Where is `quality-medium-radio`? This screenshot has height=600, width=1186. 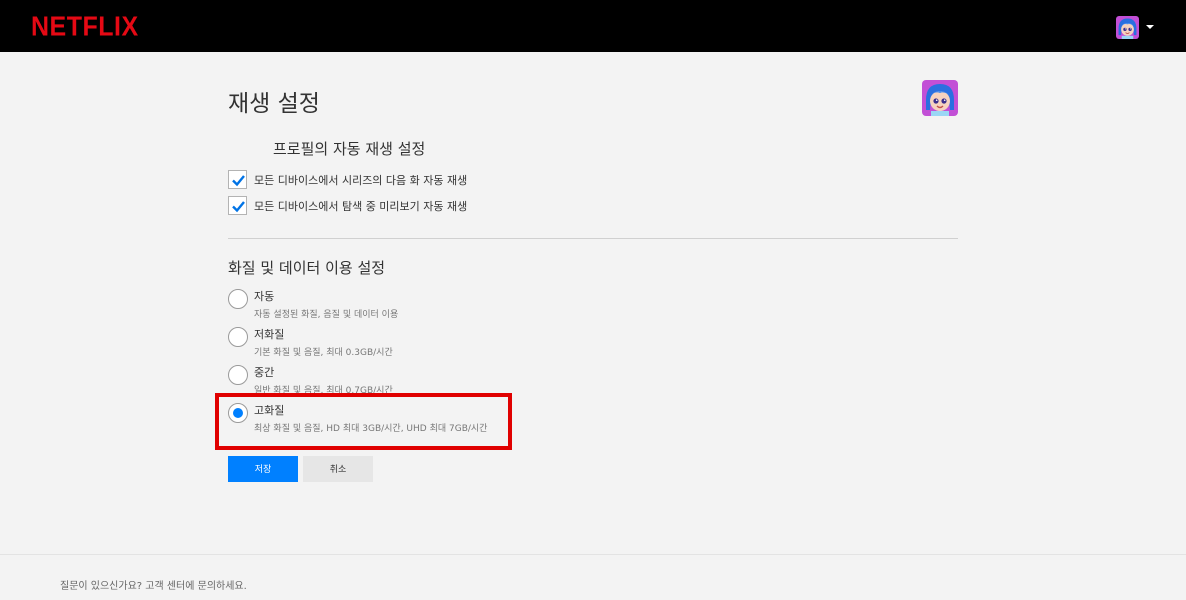 quality-medium-radio is located at coordinates (238, 375).